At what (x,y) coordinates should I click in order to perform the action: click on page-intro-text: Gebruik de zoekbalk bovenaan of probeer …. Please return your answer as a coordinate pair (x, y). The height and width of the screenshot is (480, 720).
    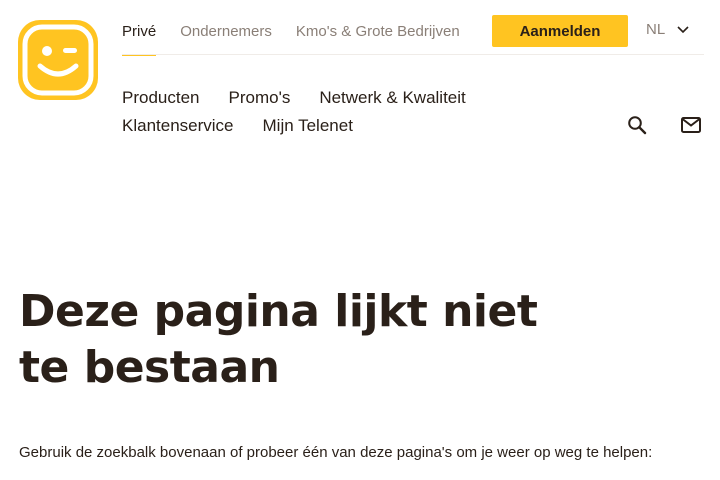
    Looking at the image, I should click on (336, 452).